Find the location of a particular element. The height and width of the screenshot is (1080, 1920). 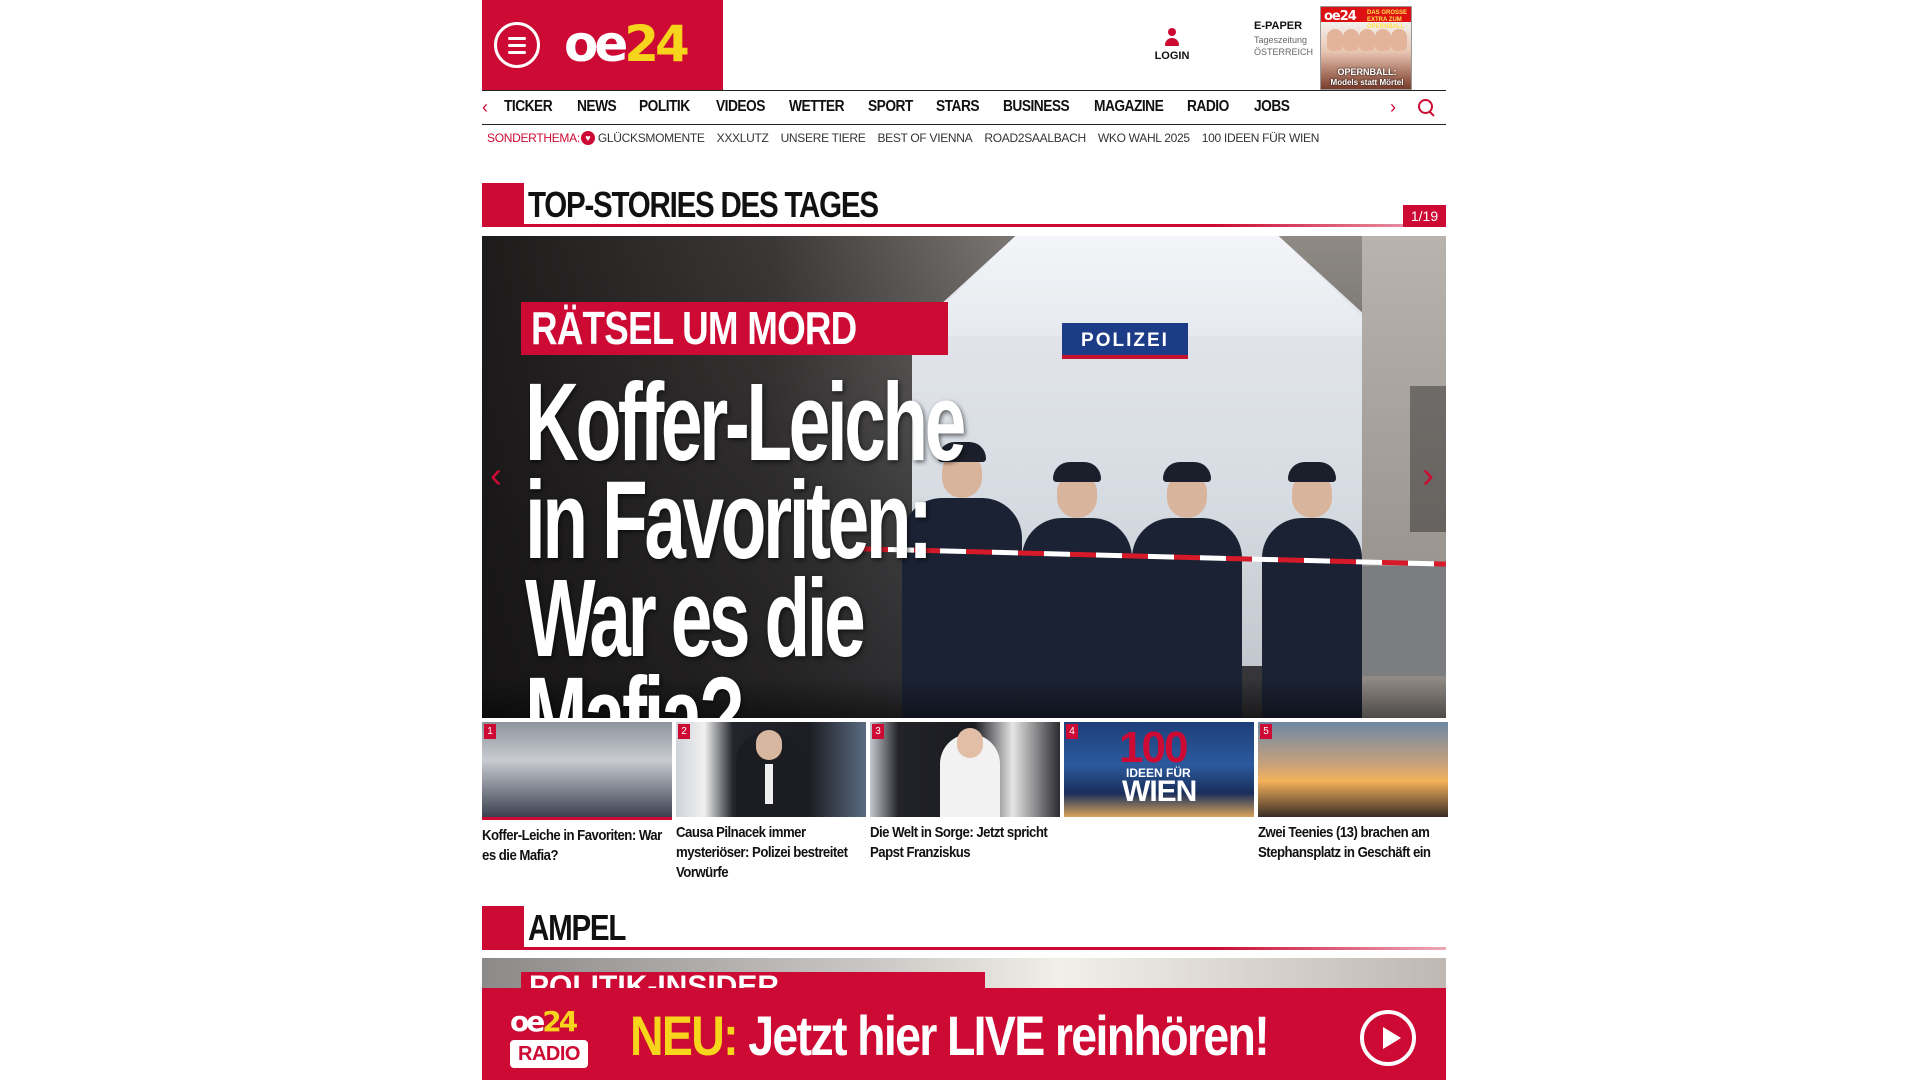

thumb-image-text: 100 is located at coordinates (1153, 747).